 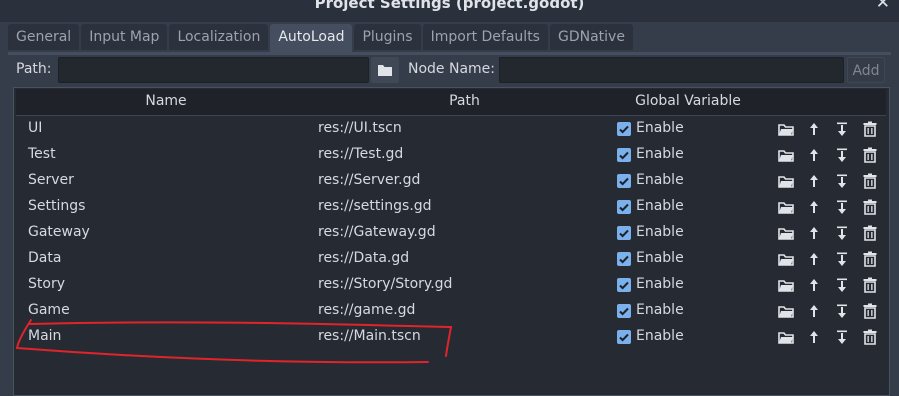 What do you see at coordinates (369, 336) in the screenshot?
I see `autoload-path: res://Main.tscn` at bounding box center [369, 336].